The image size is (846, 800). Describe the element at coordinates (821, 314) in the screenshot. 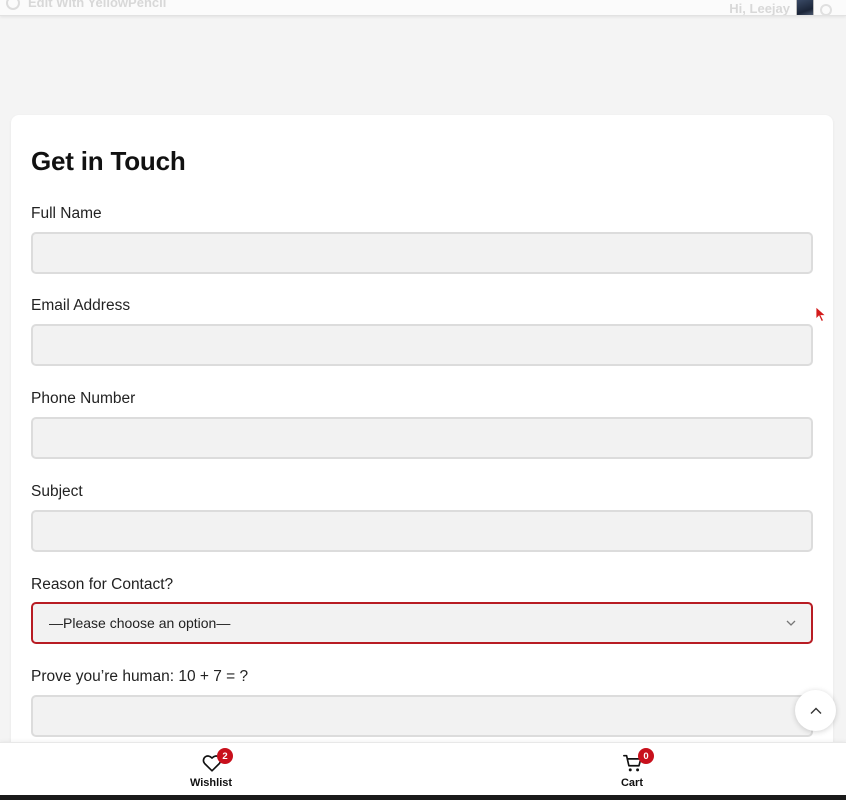

I see `mouse-cursor-icon` at that location.